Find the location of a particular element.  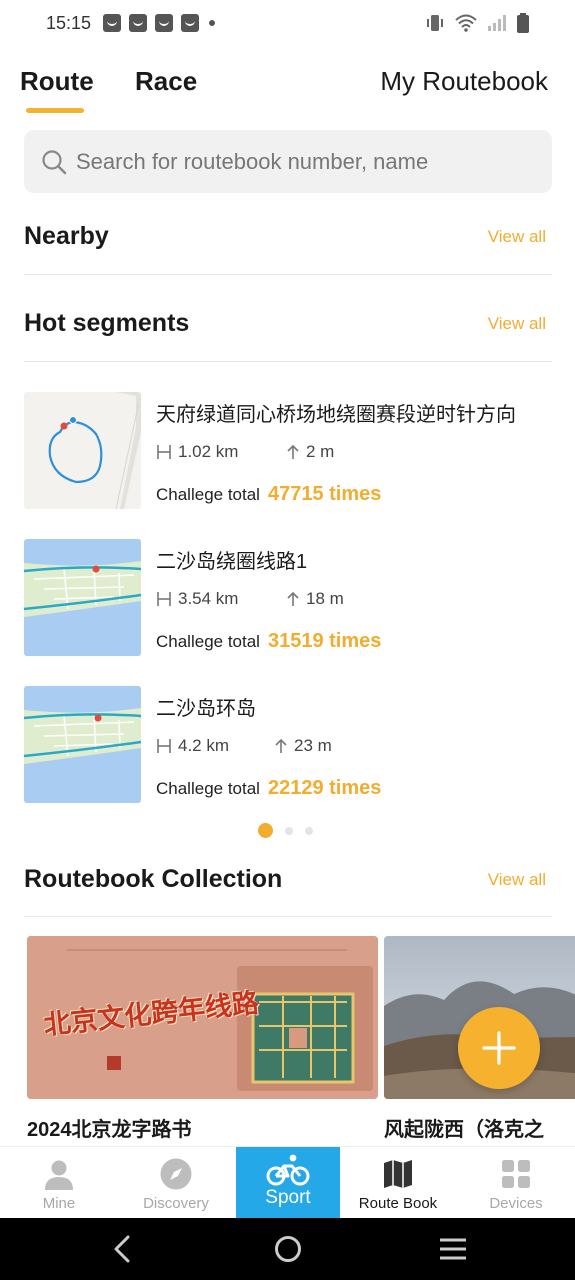

plus-icon is located at coordinates (499, 1048).